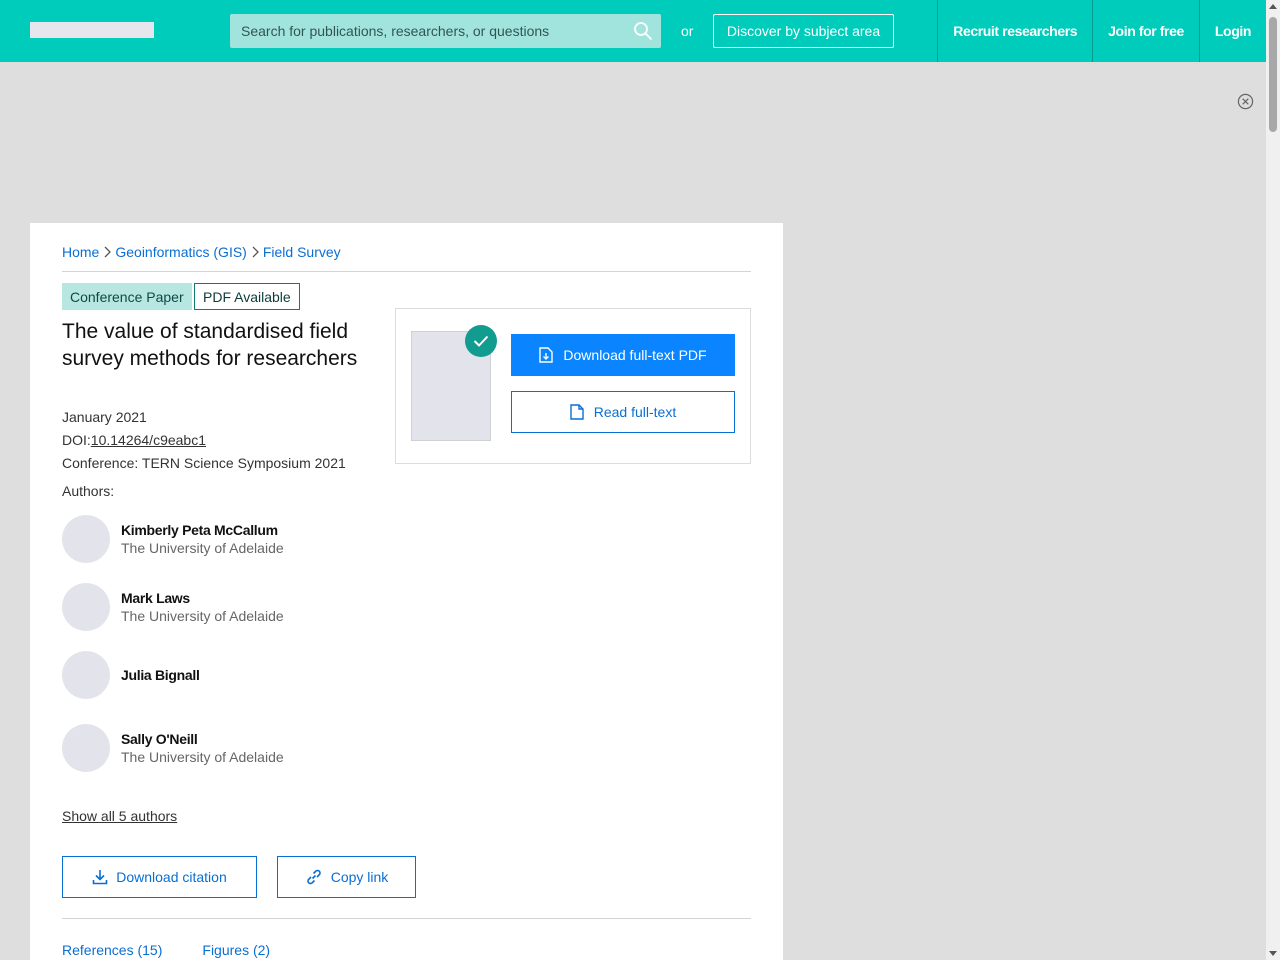 The width and height of the screenshot is (1280, 960). What do you see at coordinates (803, 31) in the screenshot?
I see `discover-subject-button: Discover by subject area` at bounding box center [803, 31].